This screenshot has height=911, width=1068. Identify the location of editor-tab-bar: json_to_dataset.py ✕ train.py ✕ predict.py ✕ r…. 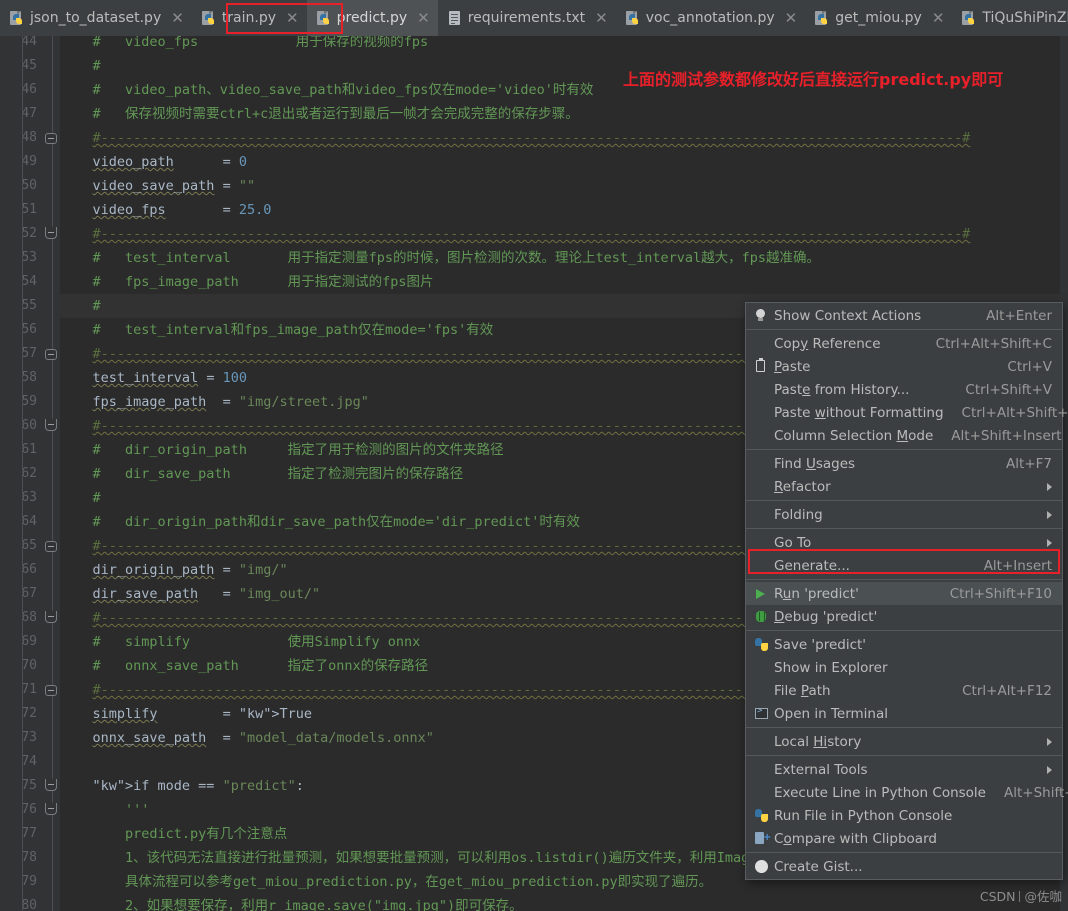
(534, 18).